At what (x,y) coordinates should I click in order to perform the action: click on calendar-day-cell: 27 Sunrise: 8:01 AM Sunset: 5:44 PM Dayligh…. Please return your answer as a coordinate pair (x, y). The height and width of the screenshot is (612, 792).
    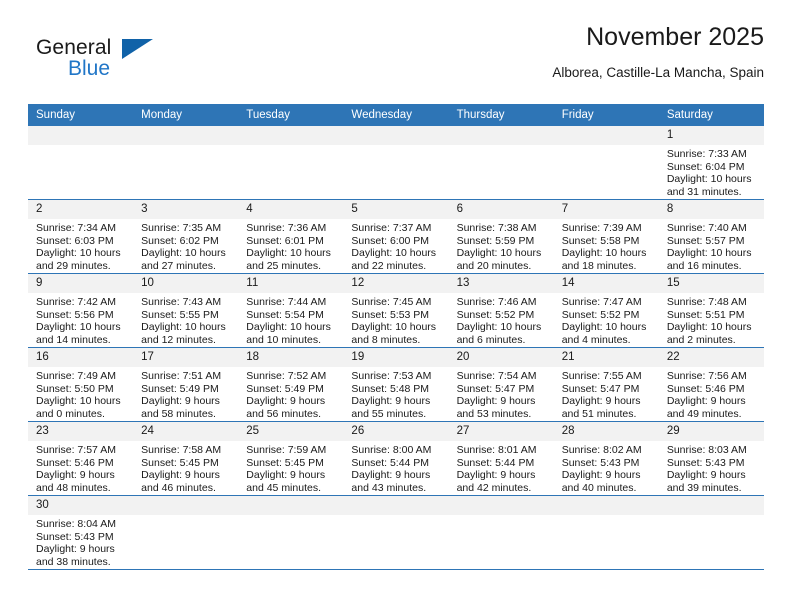
    Looking at the image, I should click on (501, 458).